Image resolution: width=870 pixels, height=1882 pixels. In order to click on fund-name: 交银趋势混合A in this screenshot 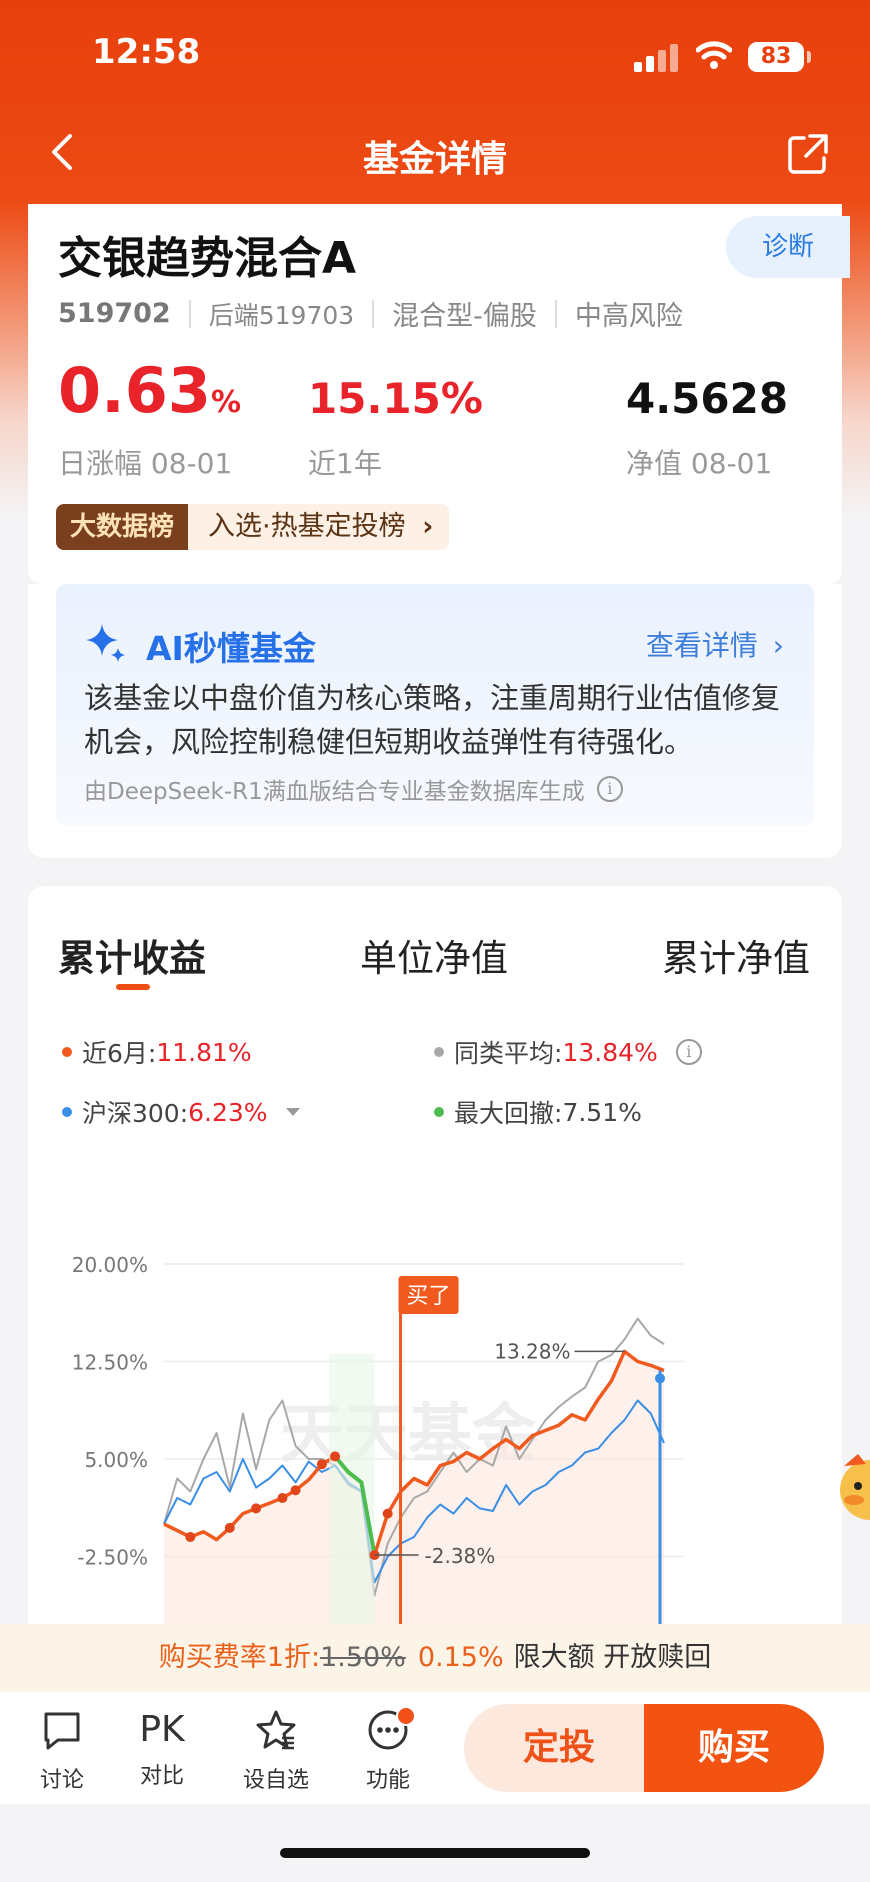, I will do `click(207, 258)`.